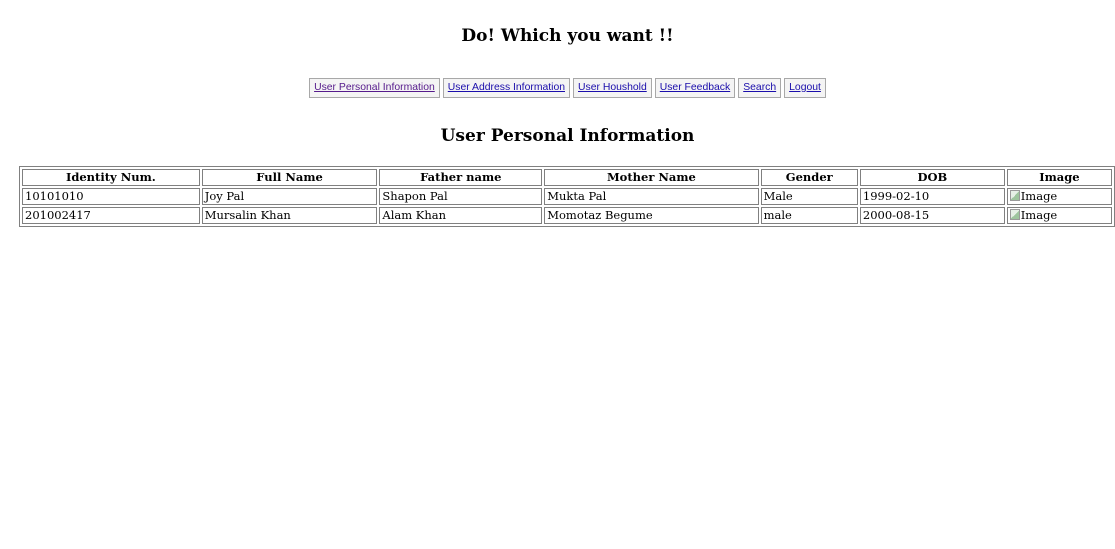  What do you see at coordinates (932, 196) in the screenshot?
I see `cell-dob: 1999-02-10` at bounding box center [932, 196].